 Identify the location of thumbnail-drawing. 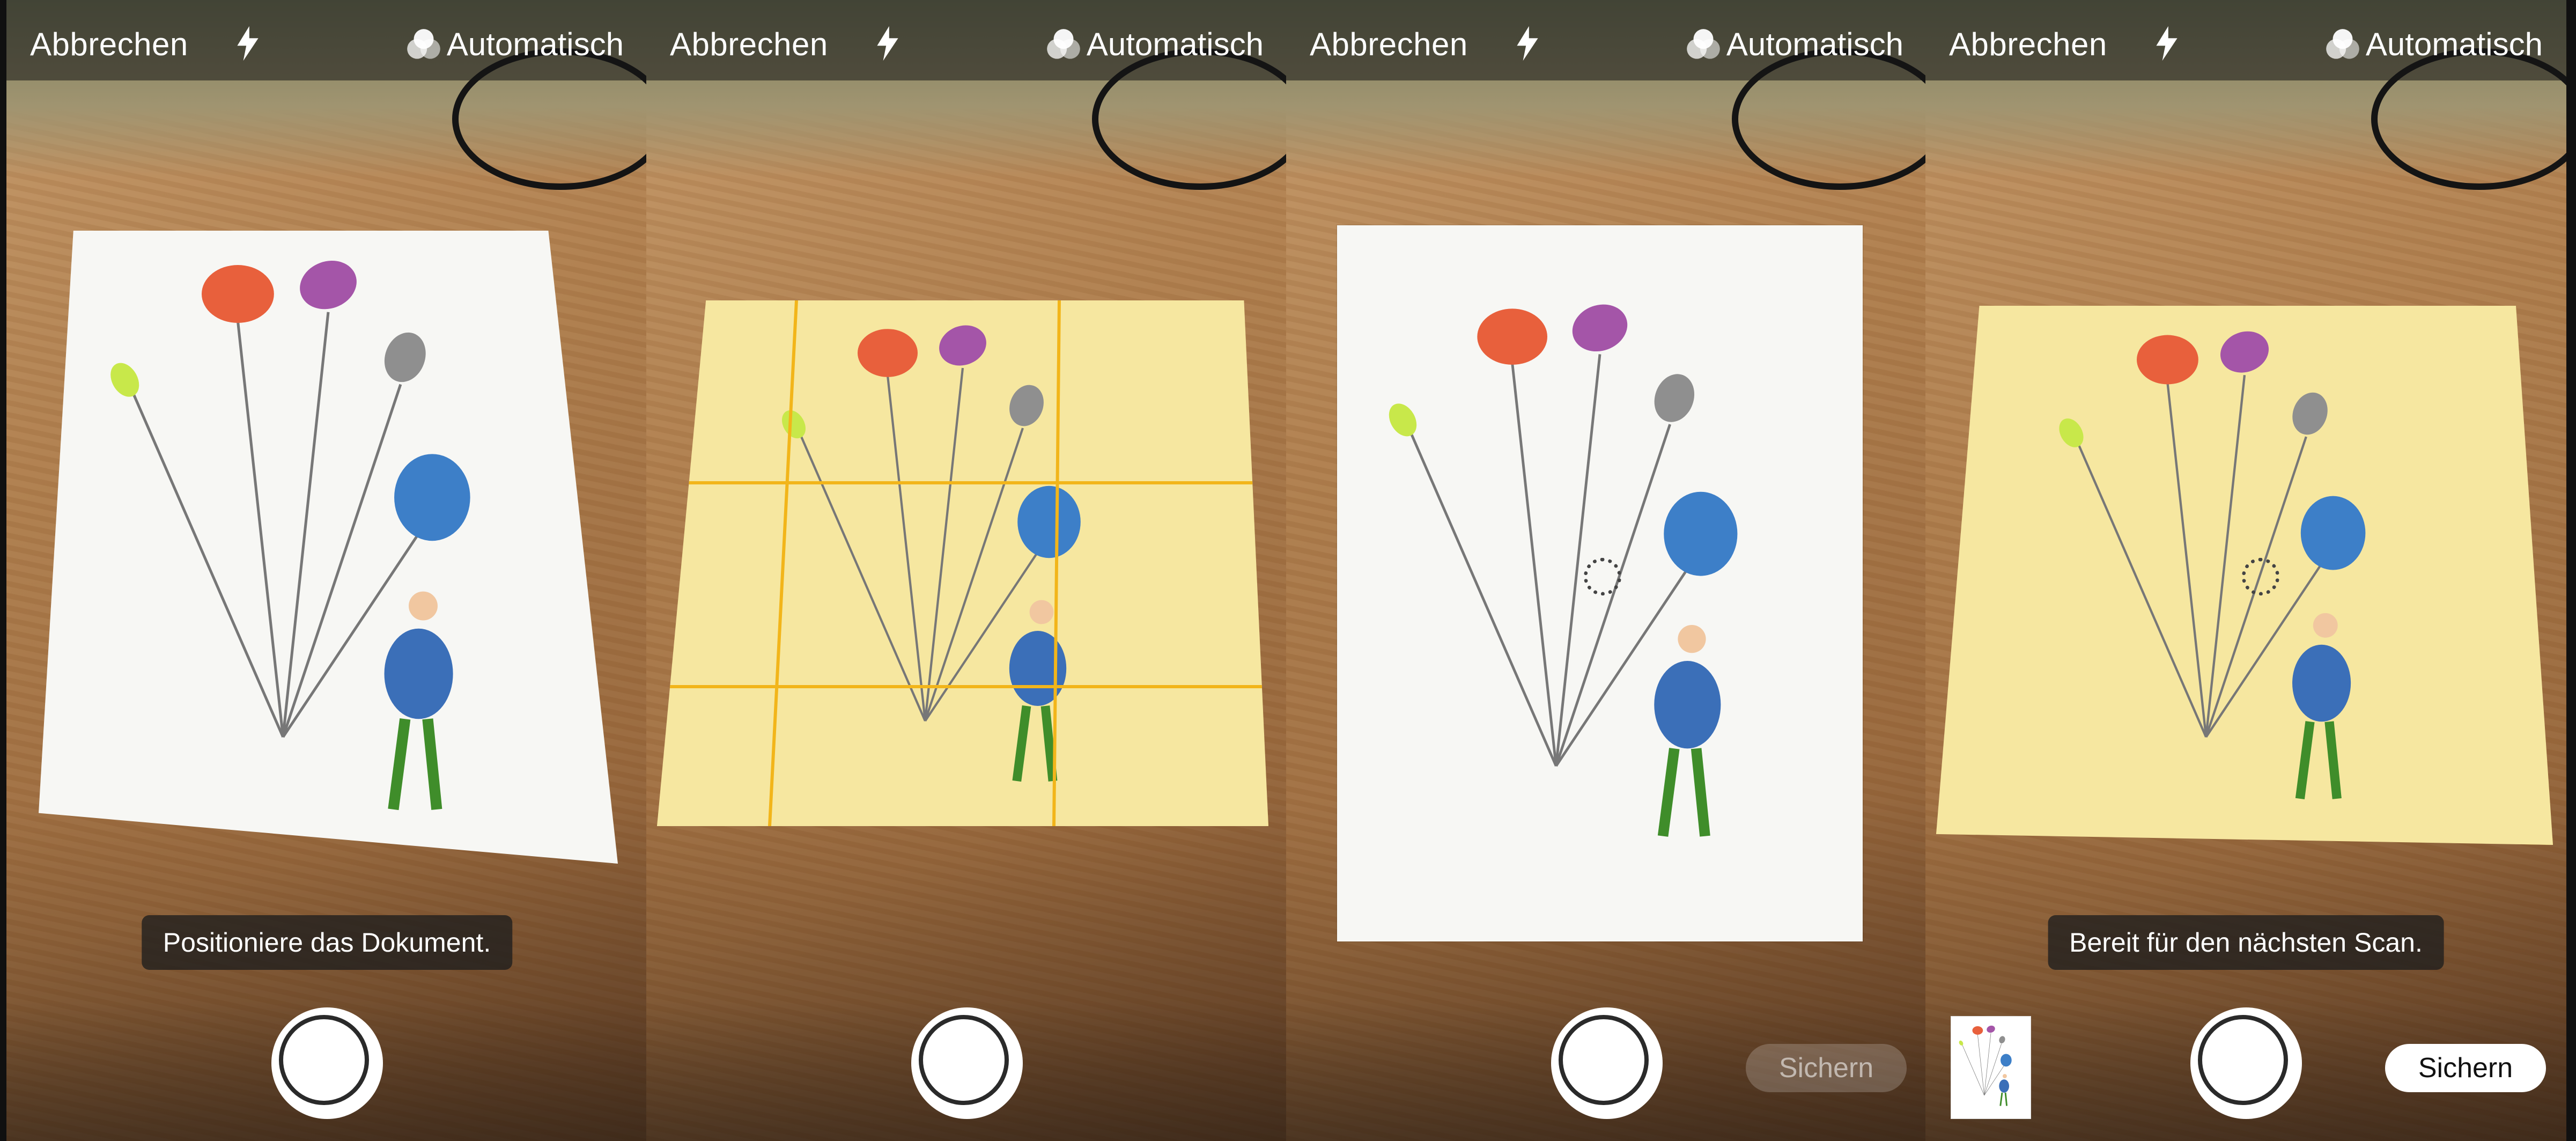
(1991, 1067).